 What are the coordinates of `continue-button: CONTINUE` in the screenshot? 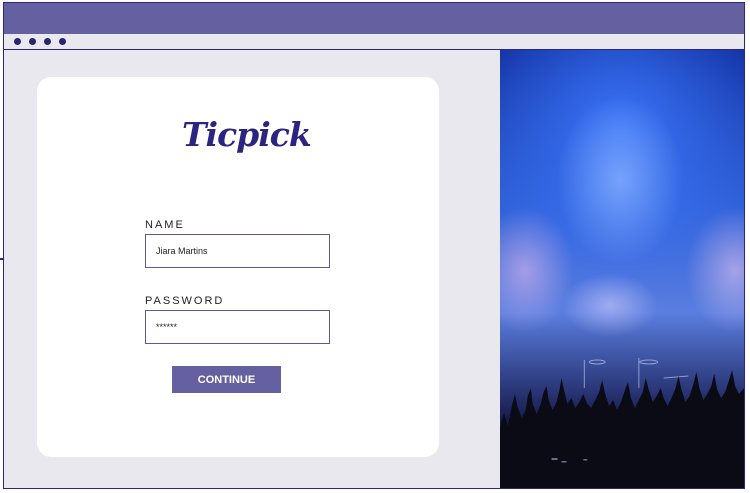 It's located at (226, 379).